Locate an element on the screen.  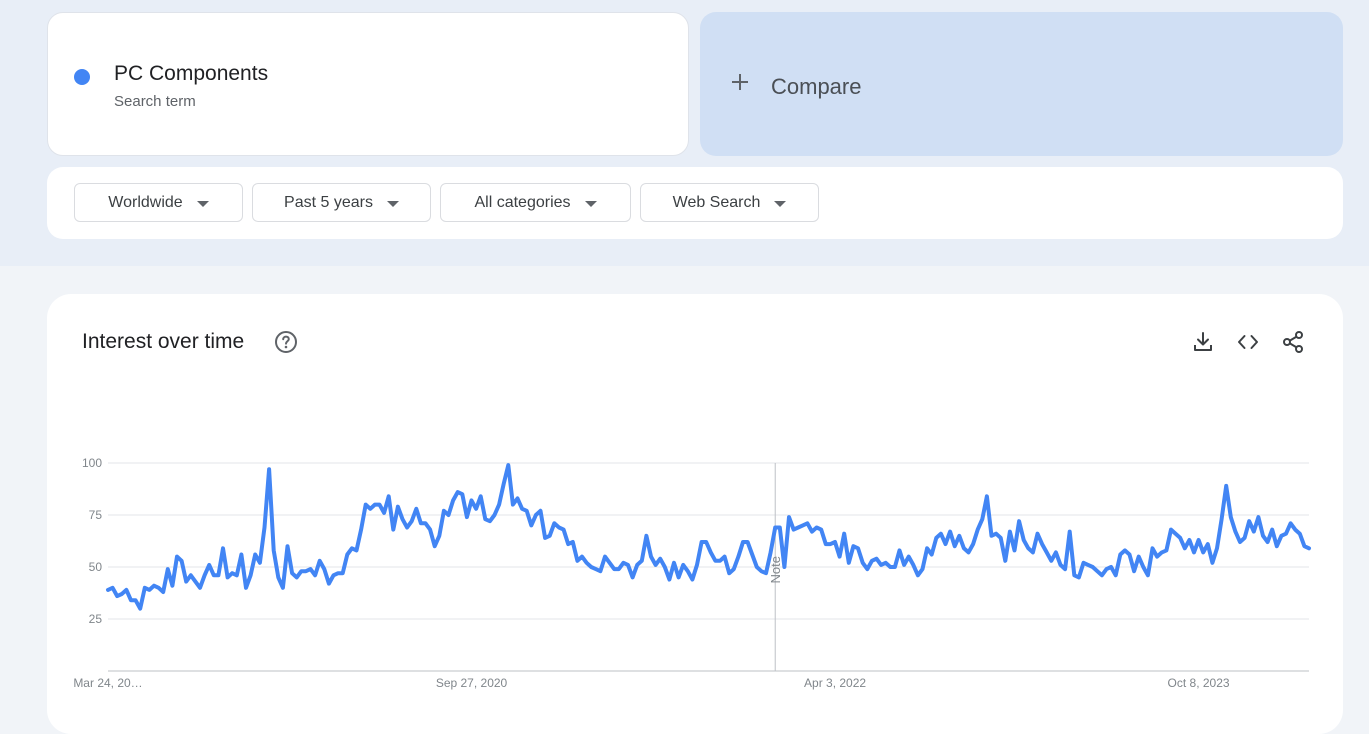
y-tick-label-75: 75 is located at coordinates (96, 515).